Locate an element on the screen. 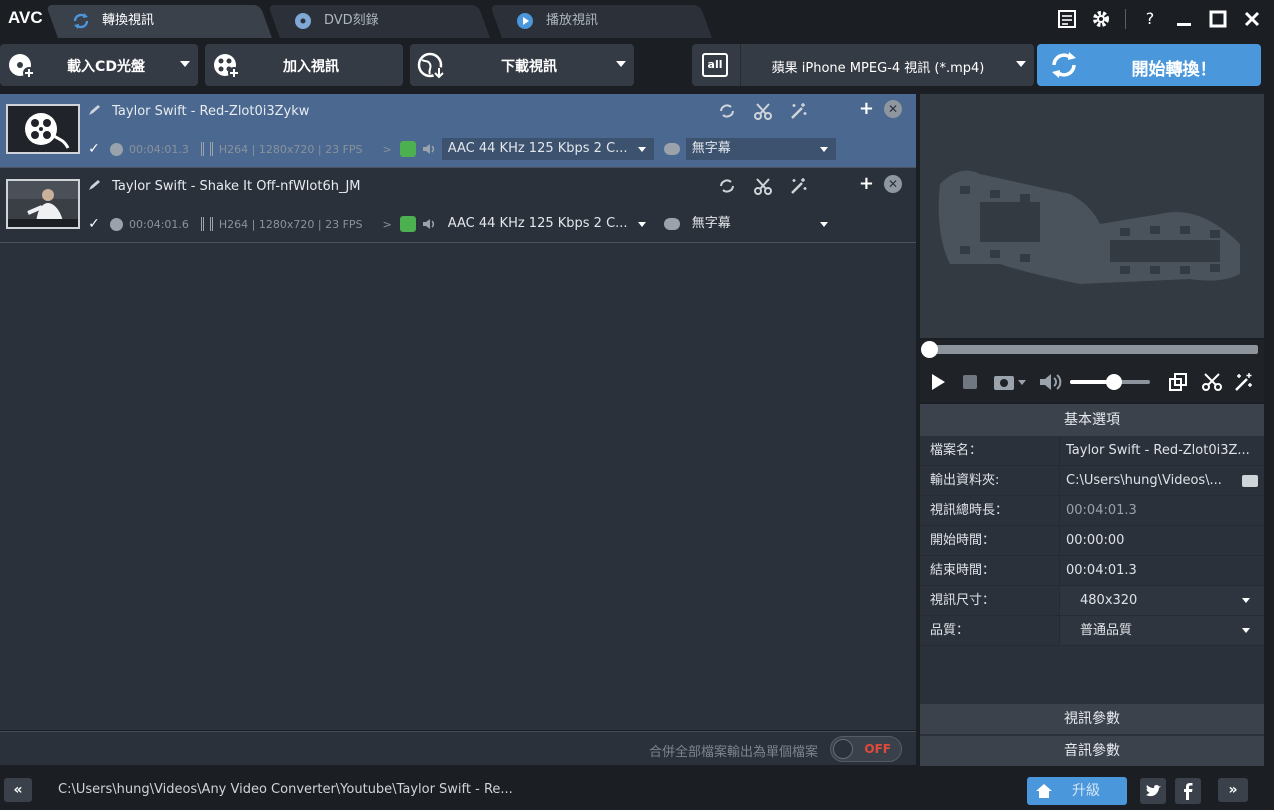 The height and width of the screenshot is (810, 1274). film-add-icon is located at coordinates (227, 66).